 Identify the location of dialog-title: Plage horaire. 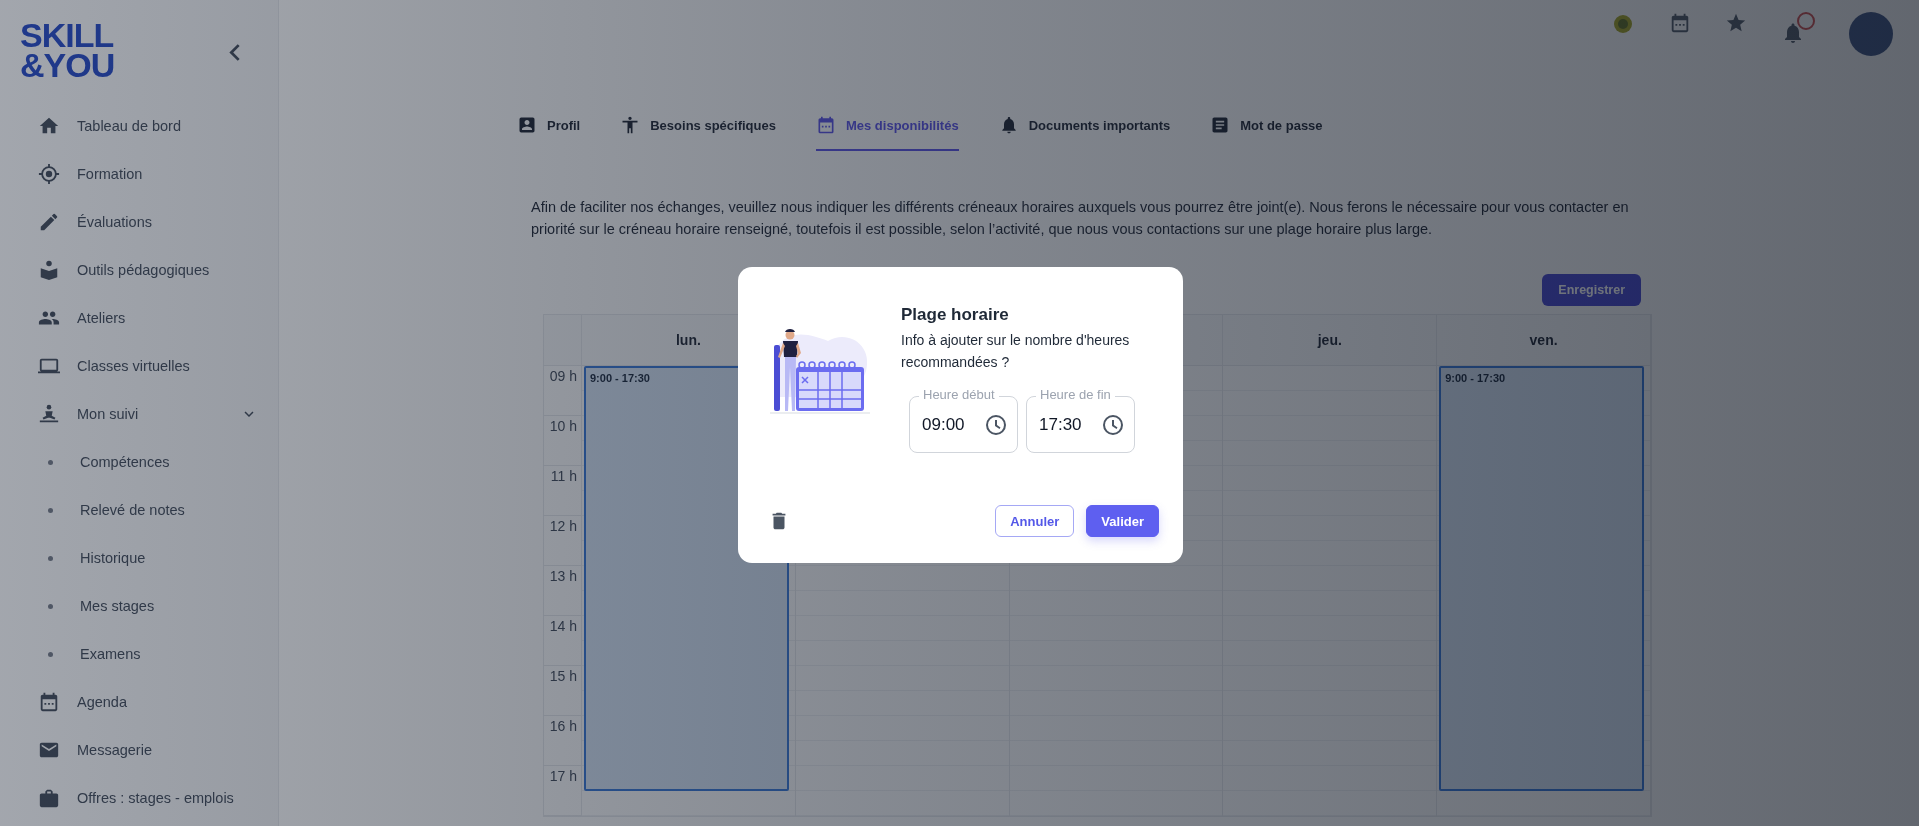
(955, 315).